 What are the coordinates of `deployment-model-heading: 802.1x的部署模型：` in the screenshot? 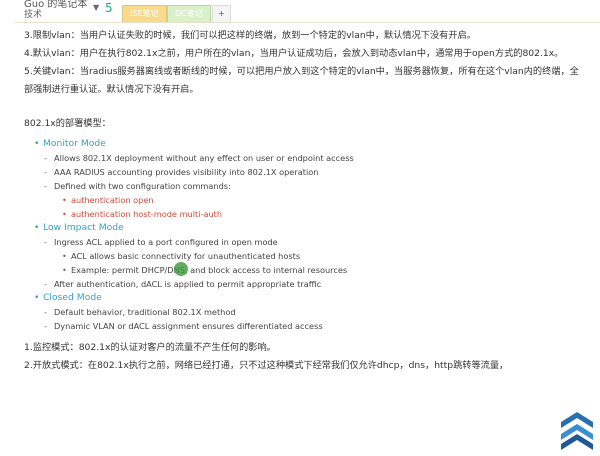 It's located at (67, 123).